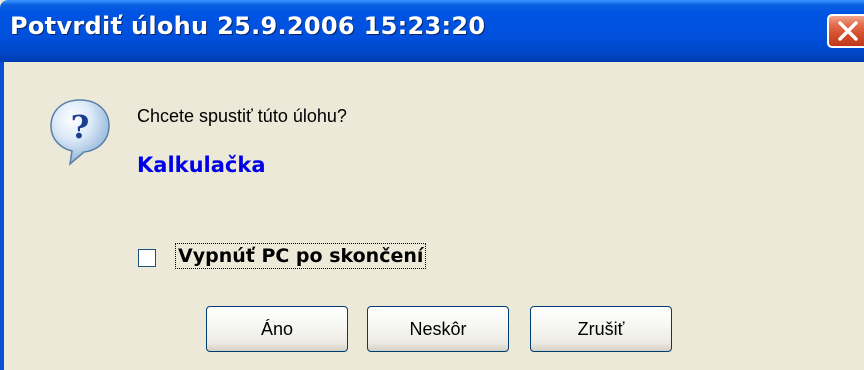  Describe the element at coordinates (300, 256) in the screenshot. I see `shutdown-checkbox-label: Vypnúť PC po skončení` at that location.